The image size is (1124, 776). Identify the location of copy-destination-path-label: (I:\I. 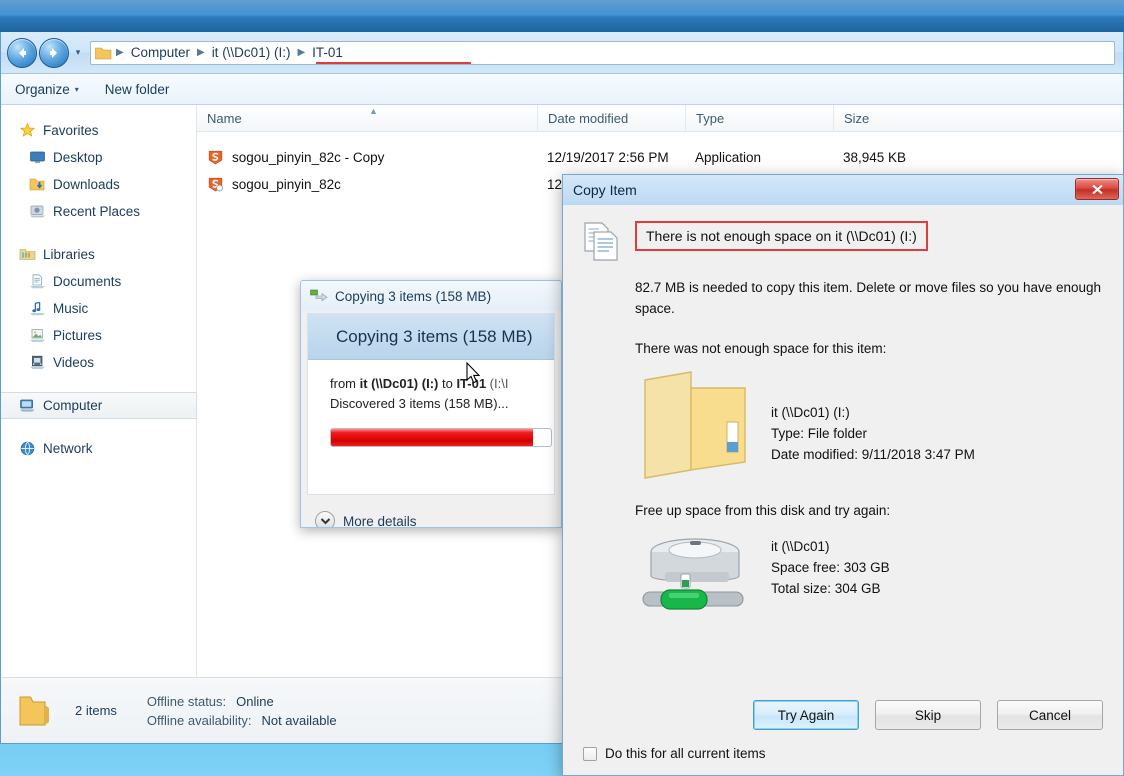
(497, 383).